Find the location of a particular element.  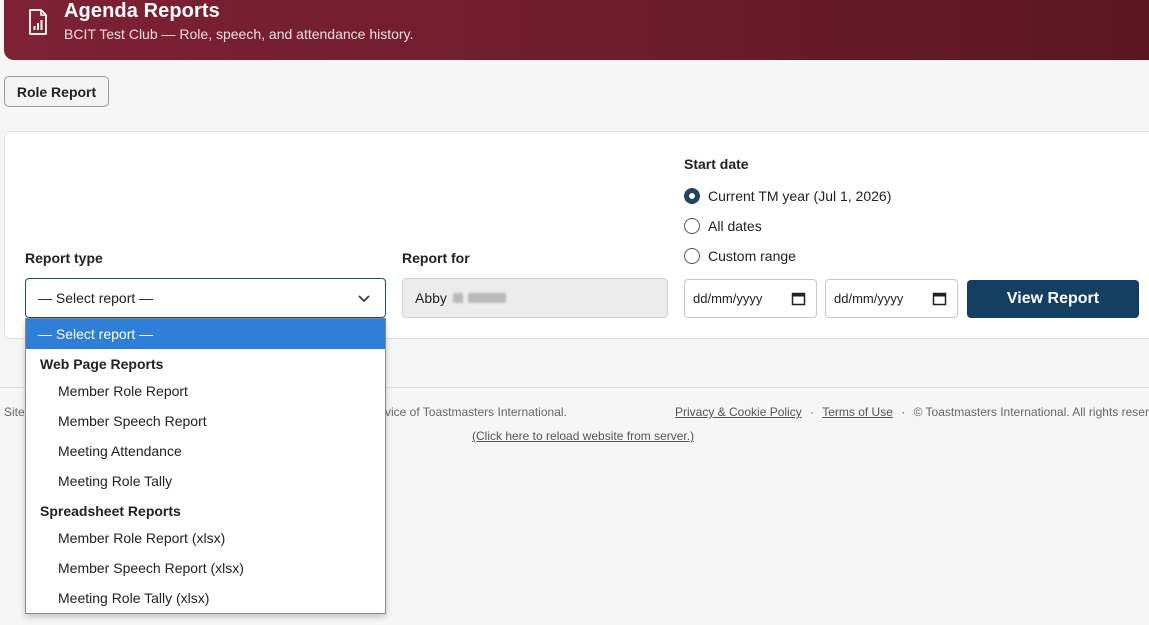

report-for-field: Abby is located at coordinates (535, 298).